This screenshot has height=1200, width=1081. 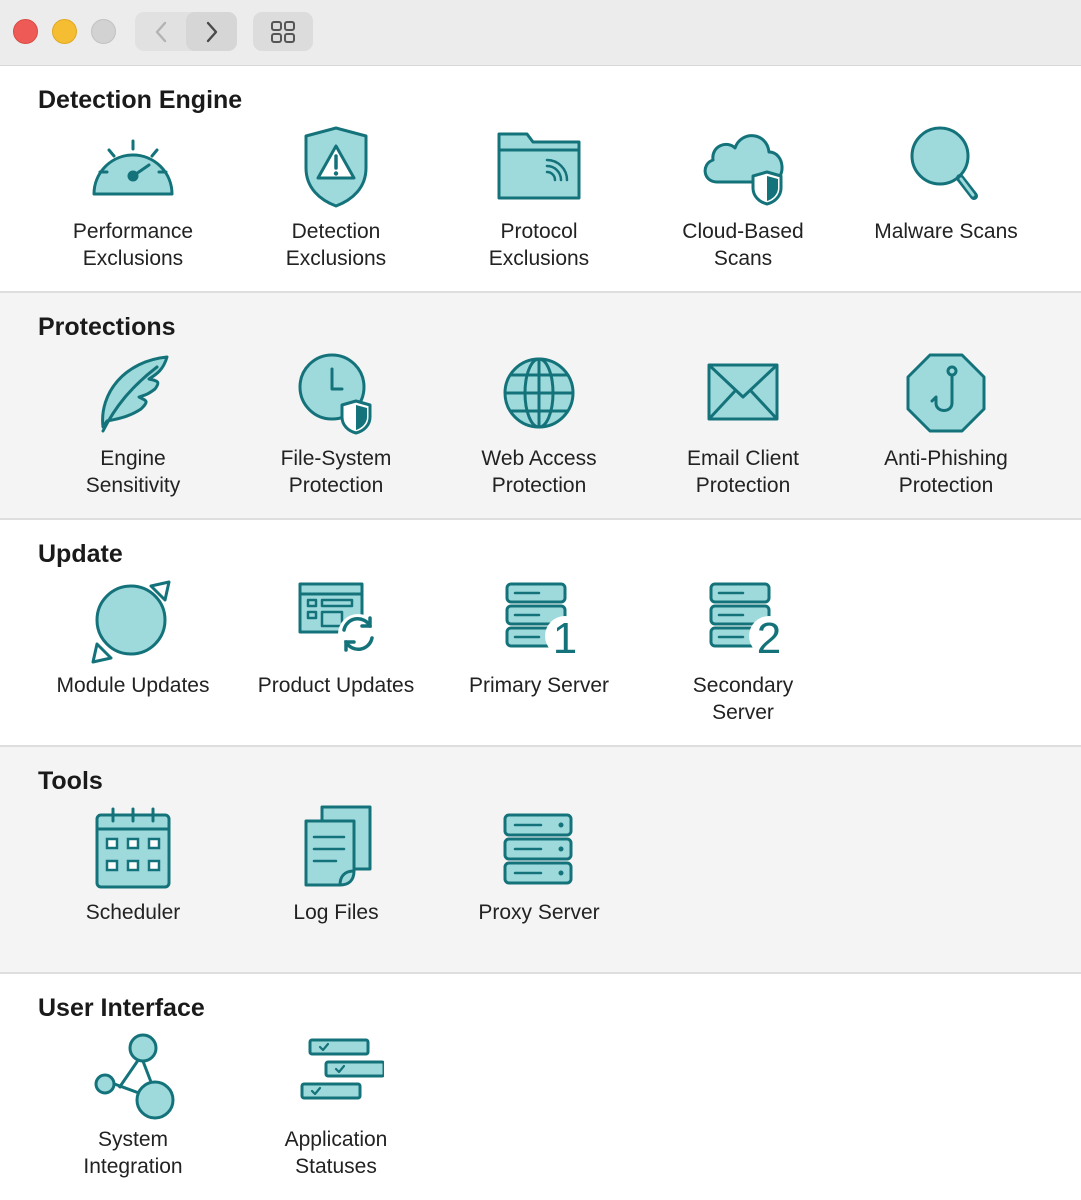 What do you see at coordinates (133, 198) in the screenshot?
I see `performance-exclusions-item: Performance Exclusions` at bounding box center [133, 198].